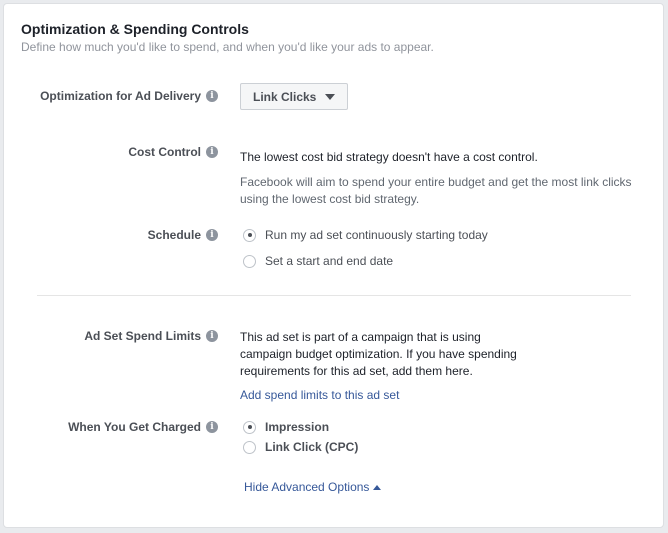  I want to click on optimization-dropdown: Link Clicks, so click(294, 96).